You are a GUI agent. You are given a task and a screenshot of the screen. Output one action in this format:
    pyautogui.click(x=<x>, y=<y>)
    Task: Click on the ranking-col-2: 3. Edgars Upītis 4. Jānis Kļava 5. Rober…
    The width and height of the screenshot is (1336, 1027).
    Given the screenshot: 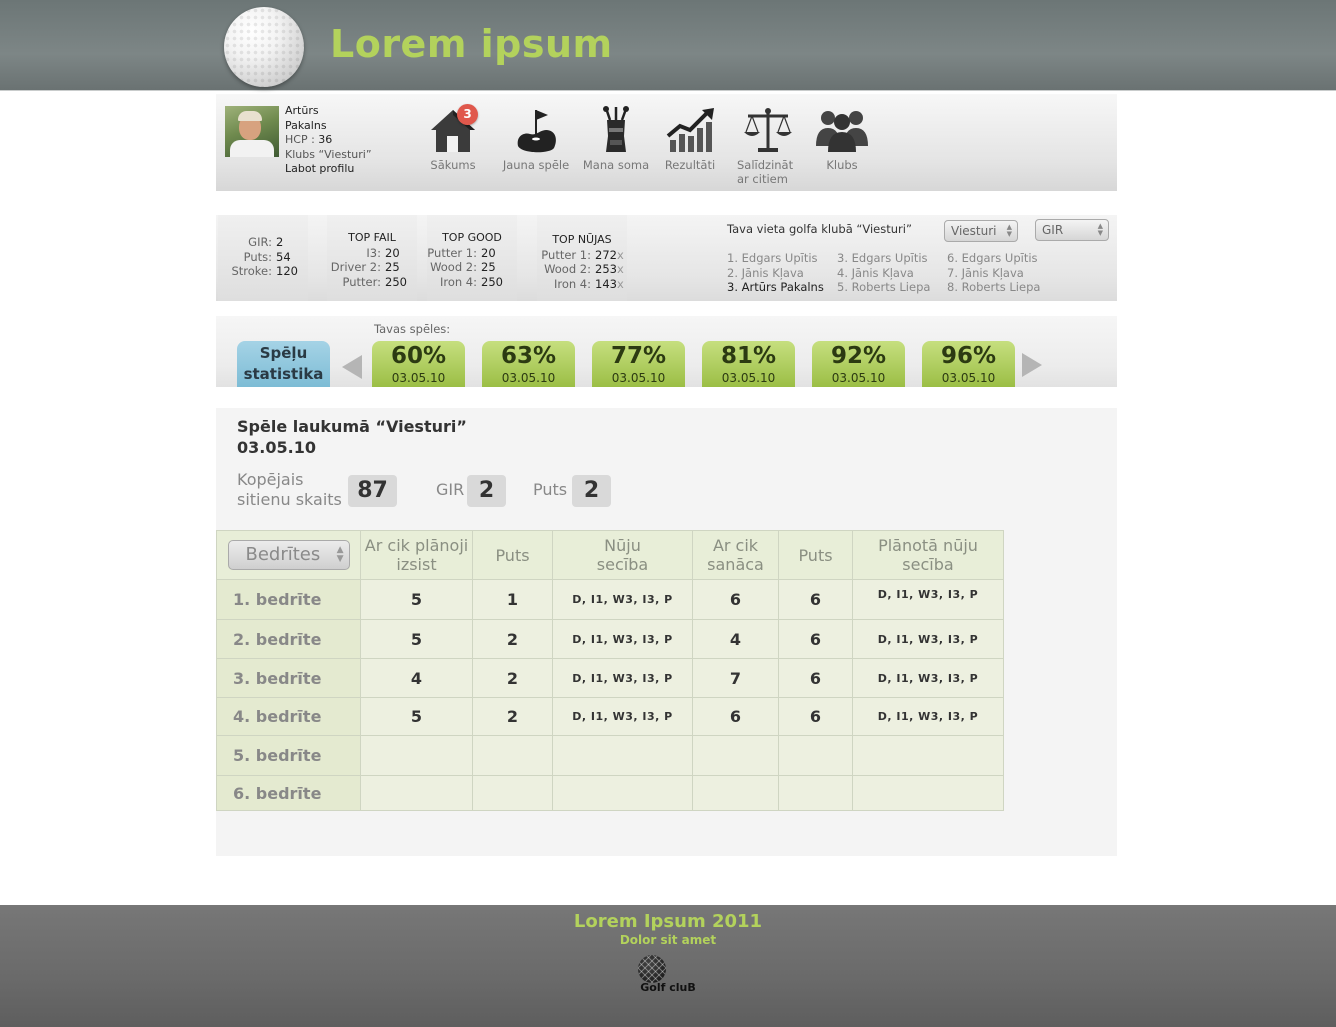 What is the action you would take?
    pyautogui.click(x=884, y=272)
    